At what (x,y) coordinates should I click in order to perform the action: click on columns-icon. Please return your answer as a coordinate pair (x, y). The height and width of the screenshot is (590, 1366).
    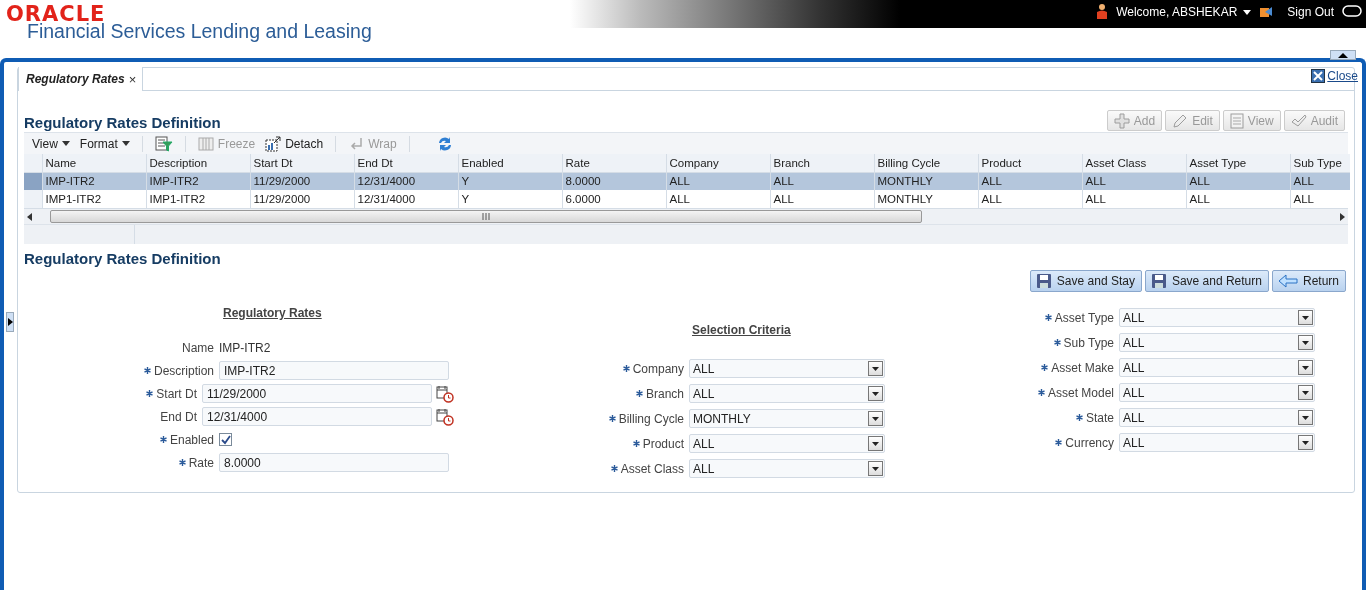
    Looking at the image, I should click on (205, 143).